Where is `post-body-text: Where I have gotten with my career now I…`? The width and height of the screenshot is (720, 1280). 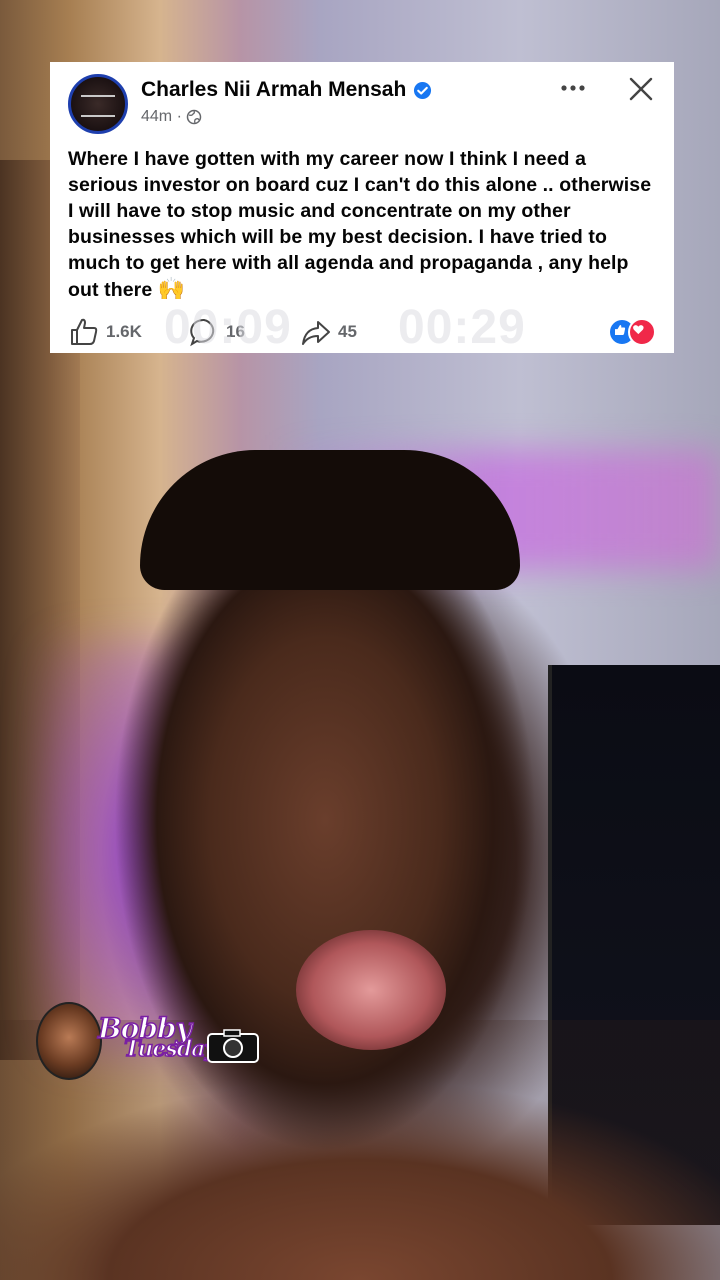
post-body-text: Where I have gotten with my career now I… is located at coordinates (360, 224).